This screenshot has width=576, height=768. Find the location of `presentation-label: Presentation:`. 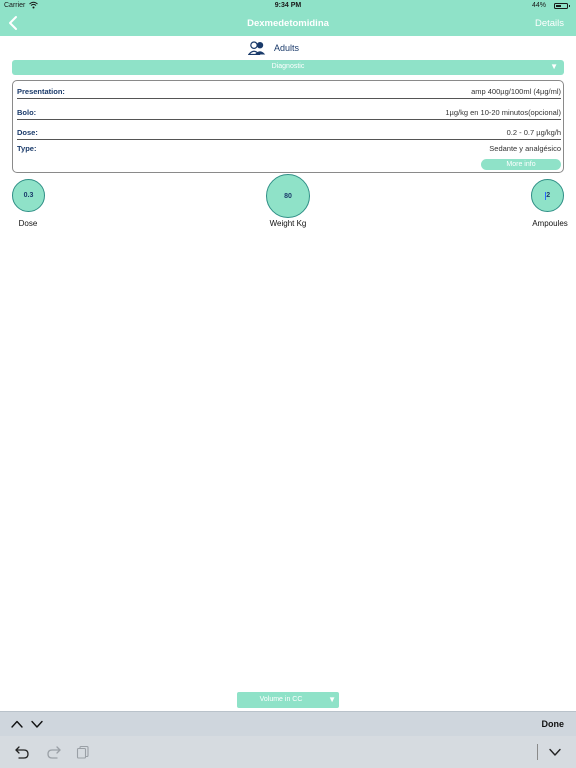

presentation-label: Presentation: is located at coordinates (41, 91).